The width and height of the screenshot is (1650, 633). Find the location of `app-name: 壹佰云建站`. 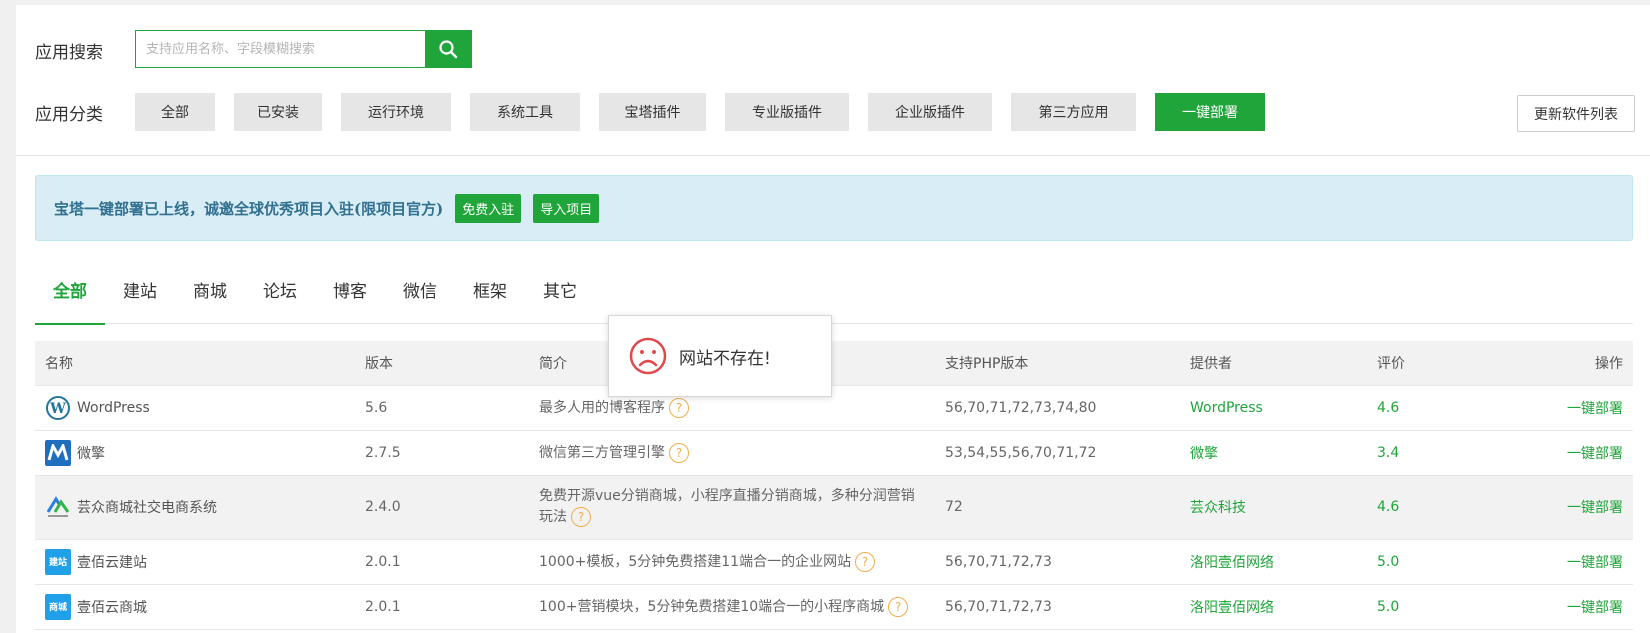

app-name: 壹佰云建站 is located at coordinates (112, 562).